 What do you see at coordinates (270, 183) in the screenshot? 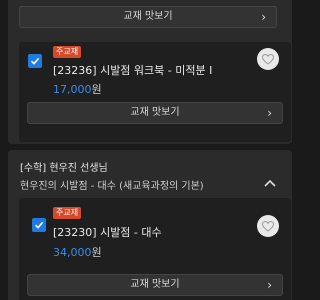
I see `chevron-up-icon` at bounding box center [270, 183].